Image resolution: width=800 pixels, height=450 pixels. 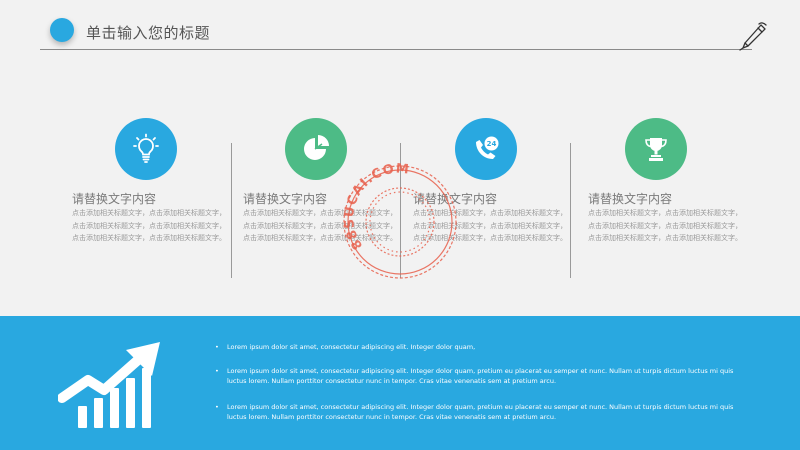 I want to click on trophy-icon, so click(x=656, y=149).